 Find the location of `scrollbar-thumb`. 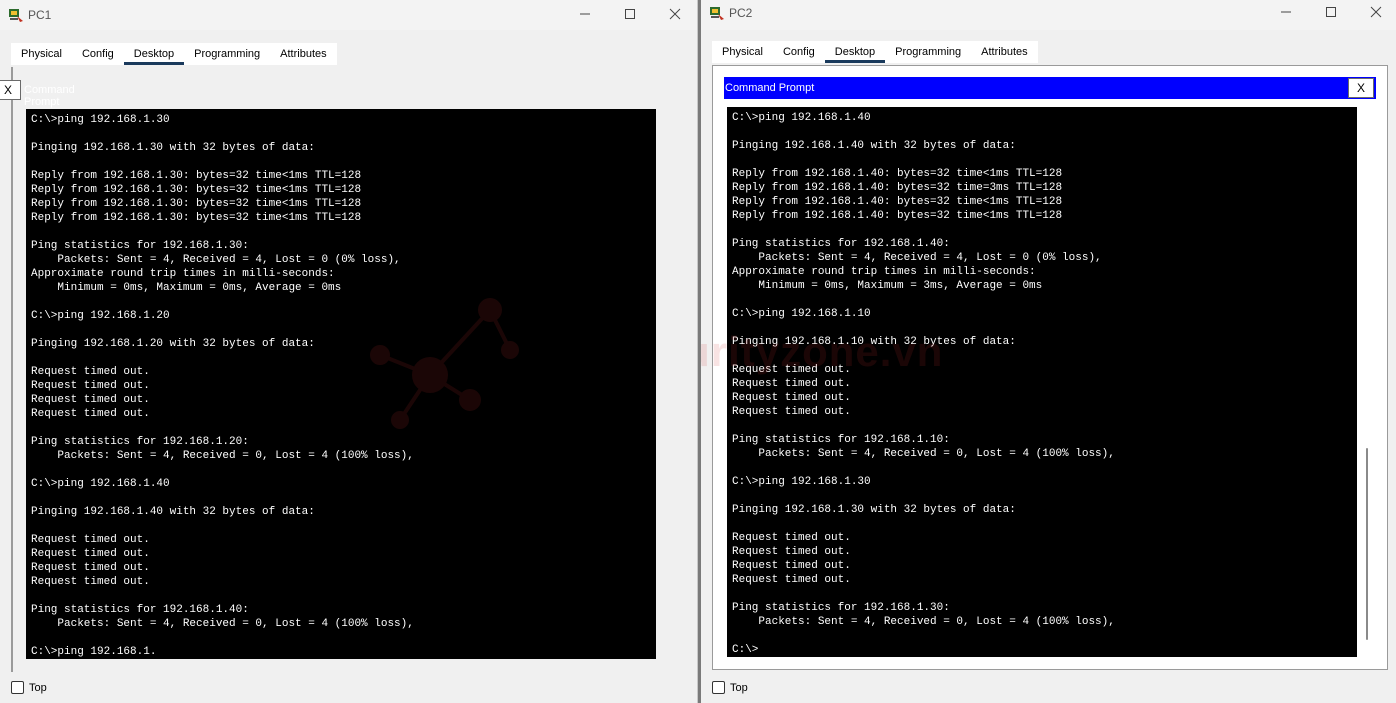

scrollbar-thumb is located at coordinates (1367, 544).